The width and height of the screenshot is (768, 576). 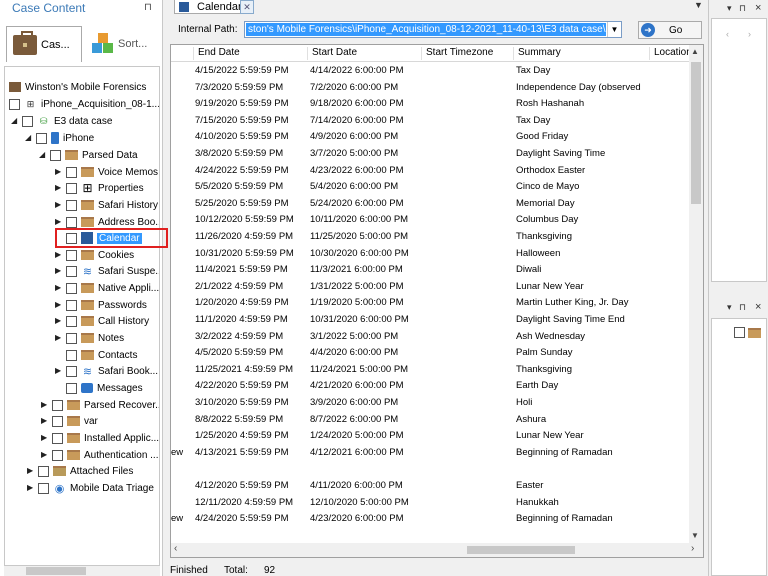 What do you see at coordinates (106, 205) in the screenshot?
I see `tree-node-safari-history: ▶ Safari History` at bounding box center [106, 205].